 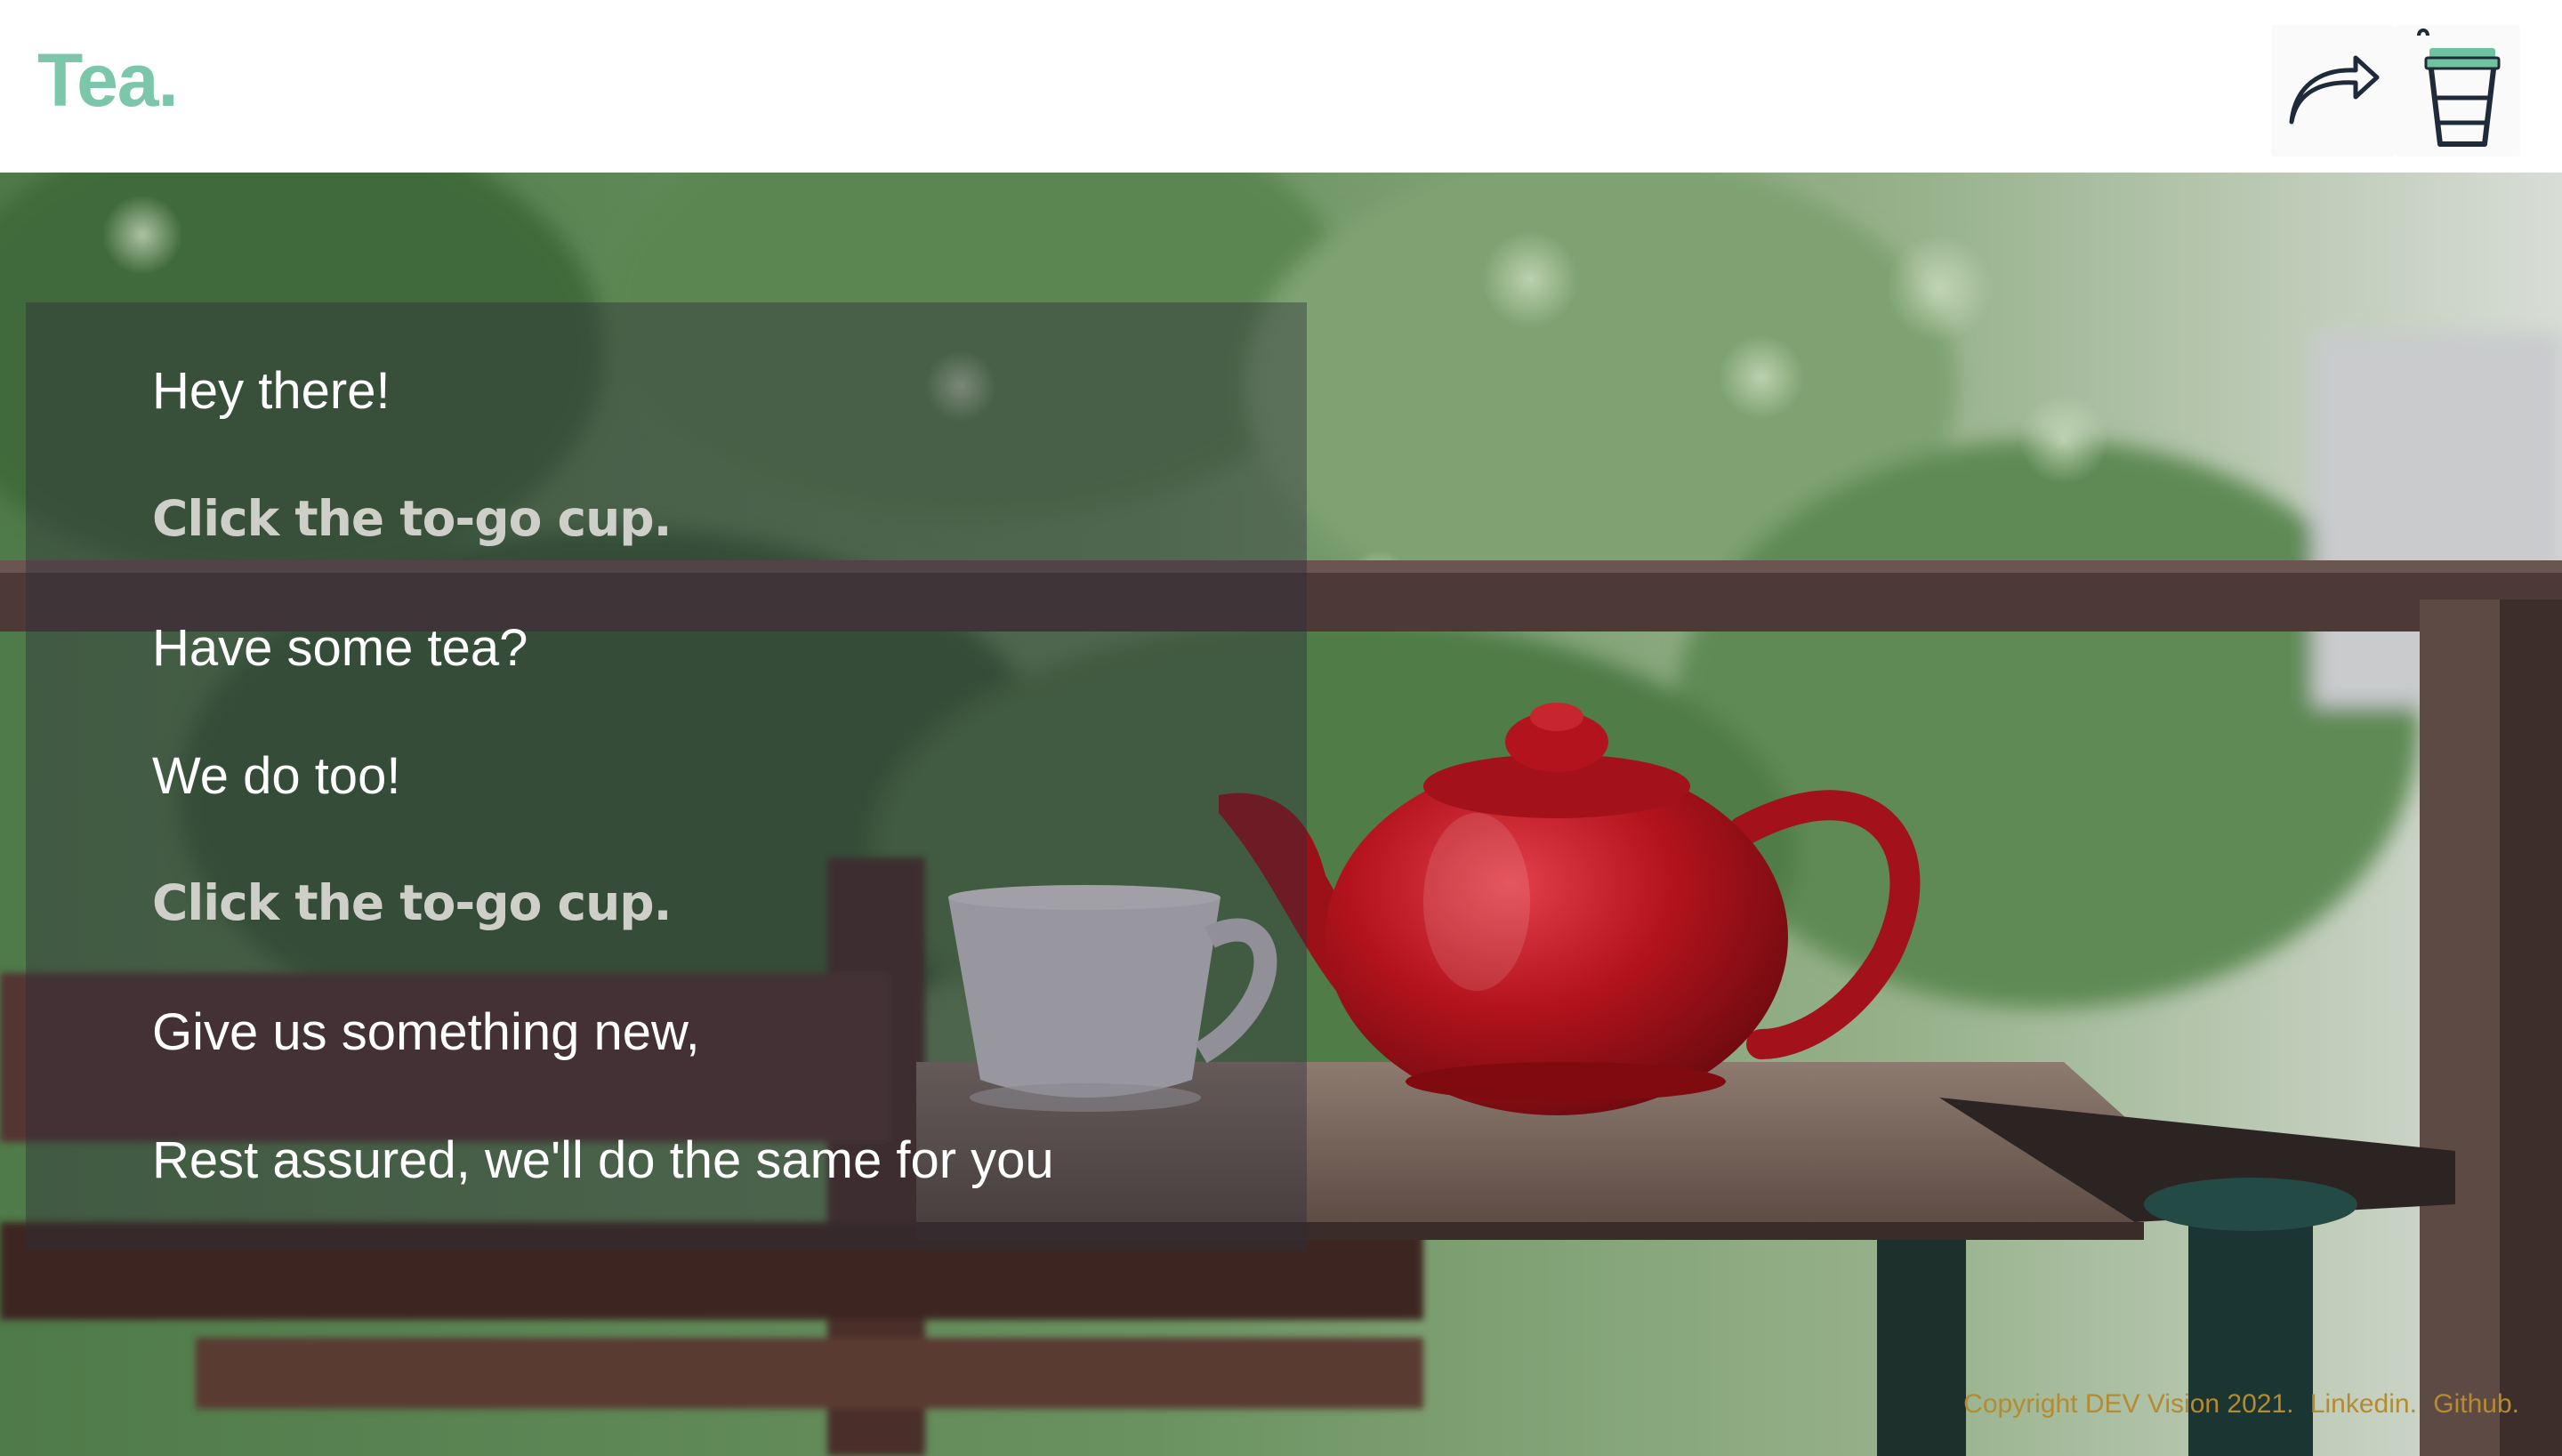 I want to click on message-line-cta-2: Click the to-go cup., so click(x=412, y=902).